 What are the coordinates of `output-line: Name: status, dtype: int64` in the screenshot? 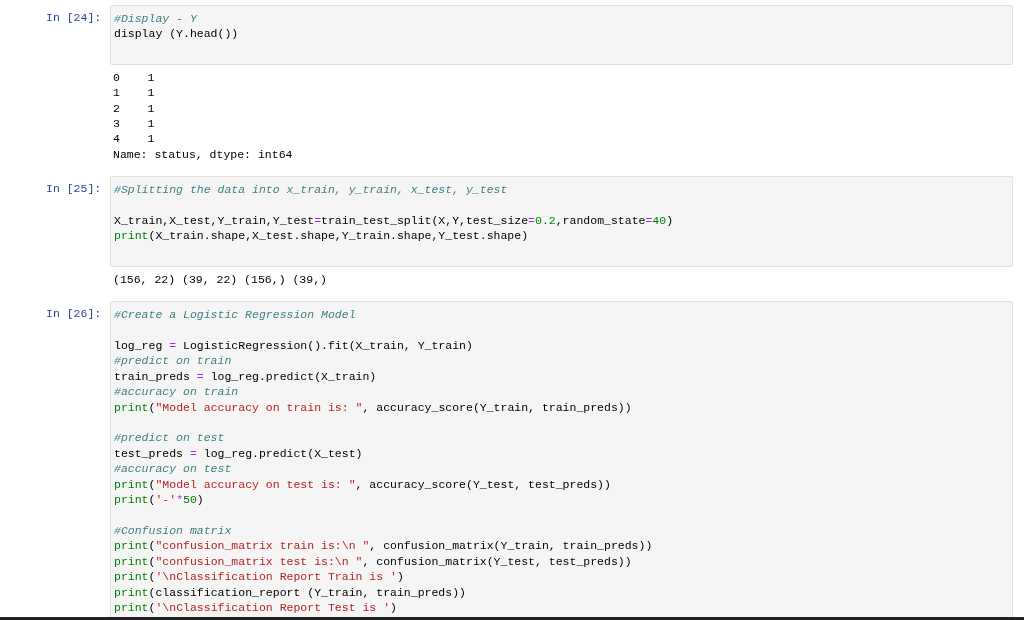 It's located at (203, 154).